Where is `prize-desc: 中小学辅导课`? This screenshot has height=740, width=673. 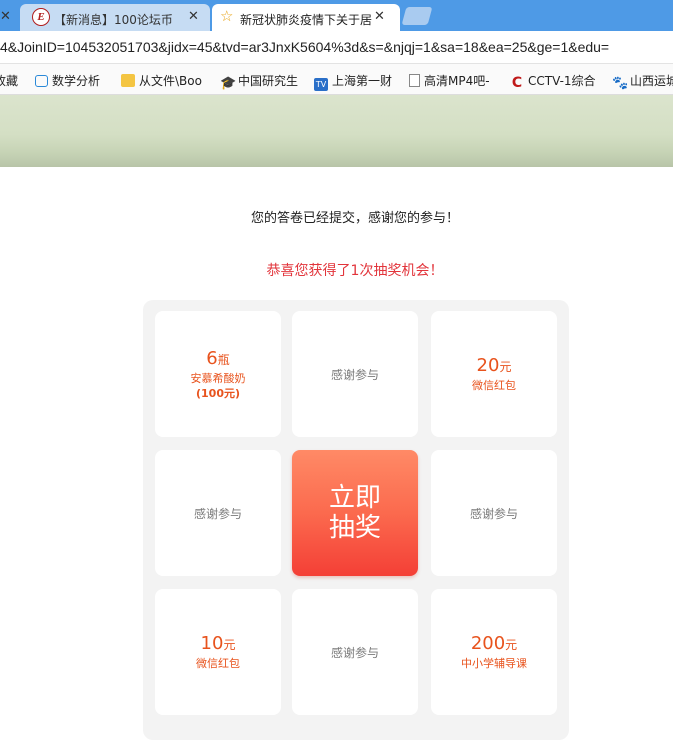 prize-desc: 中小学辅导课 is located at coordinates (494, 663).